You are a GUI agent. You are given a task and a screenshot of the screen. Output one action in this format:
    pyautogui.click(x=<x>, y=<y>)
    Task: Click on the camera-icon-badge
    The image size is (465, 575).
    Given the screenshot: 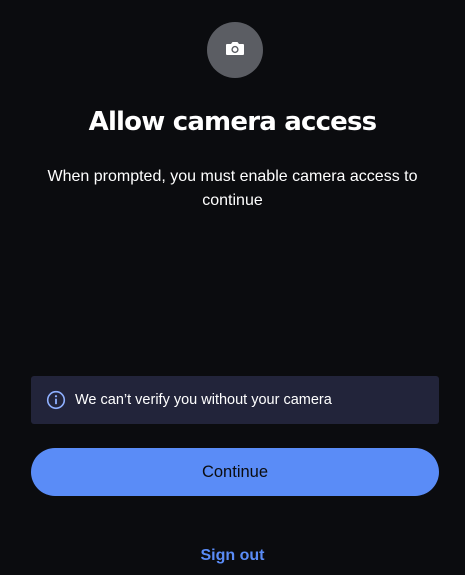 What is the action you would take?
    pyautogui.click(x=235, y=50)
    